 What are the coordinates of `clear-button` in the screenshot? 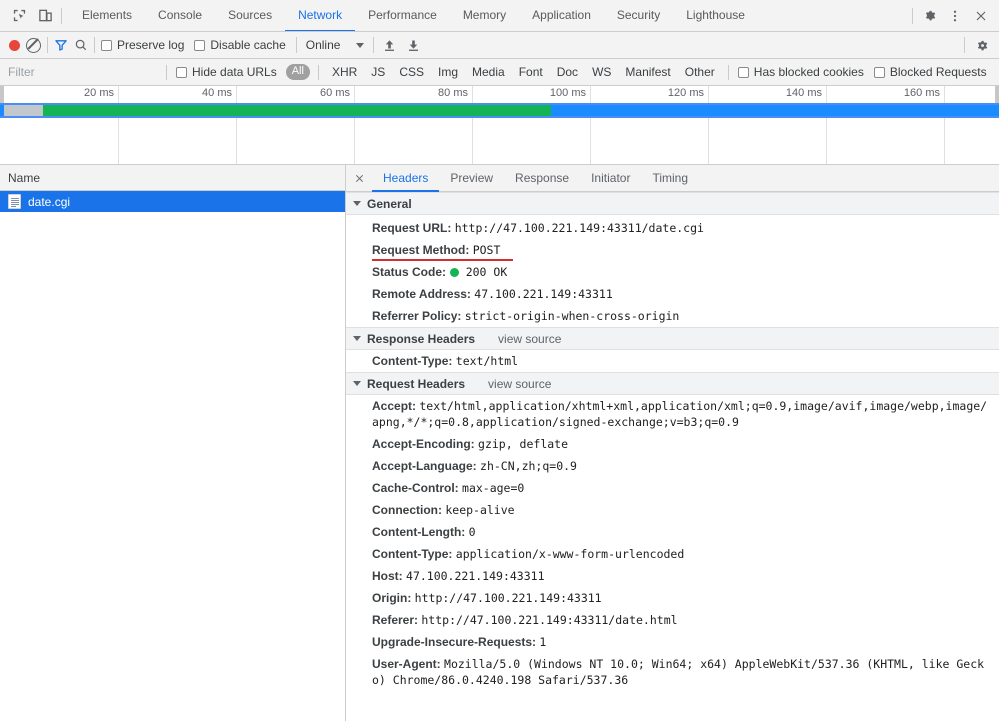 It's located at (33, 45).